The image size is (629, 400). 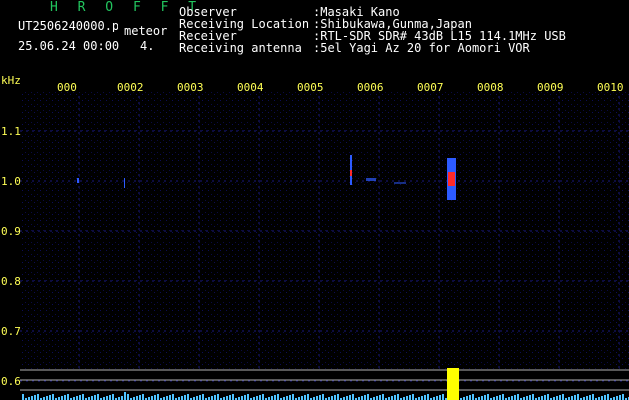 What do you see at coordinates (130, 87) in the screenshot?
I see `x-tick-label: 0002` at bounding box center [130, 87].